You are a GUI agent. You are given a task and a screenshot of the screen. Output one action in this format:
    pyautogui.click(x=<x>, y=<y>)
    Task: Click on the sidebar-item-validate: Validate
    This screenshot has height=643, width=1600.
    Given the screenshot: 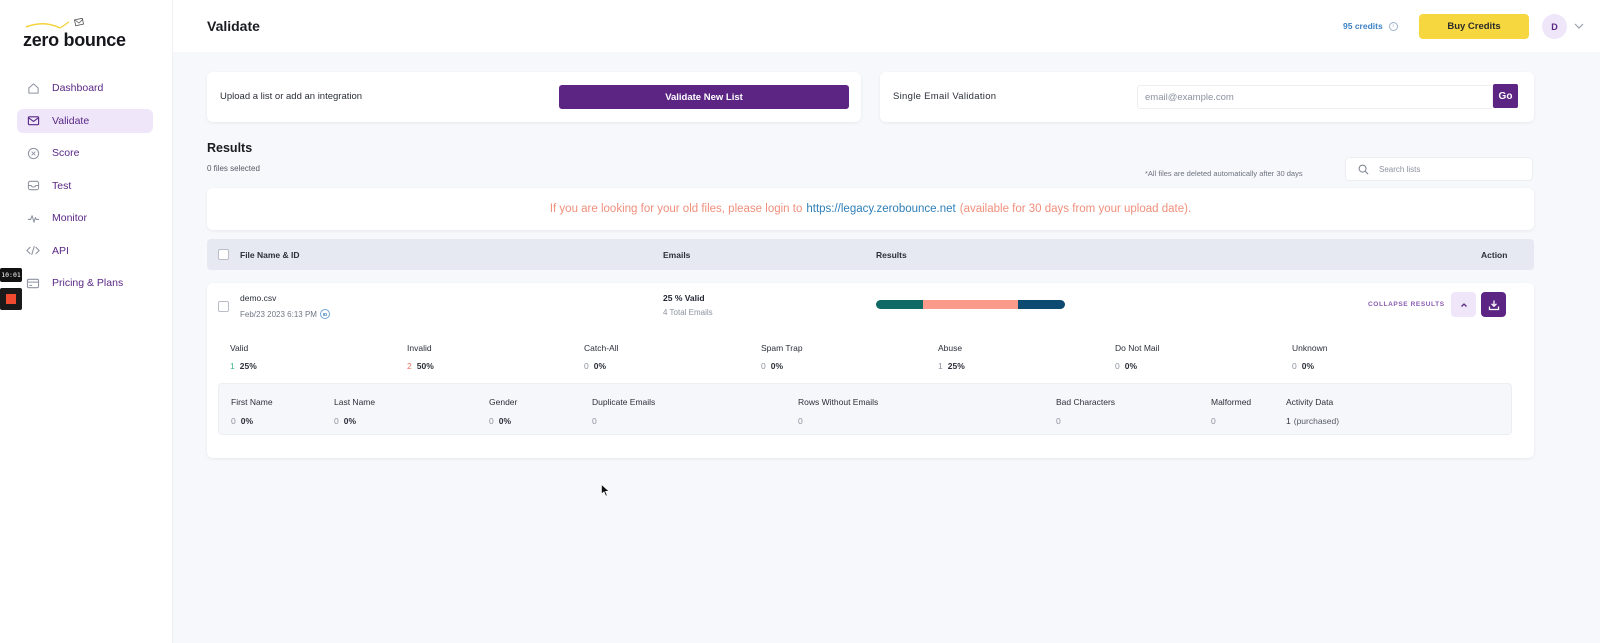 What is the action you would take?
    pyautogui.click(x=85, y=120)
    